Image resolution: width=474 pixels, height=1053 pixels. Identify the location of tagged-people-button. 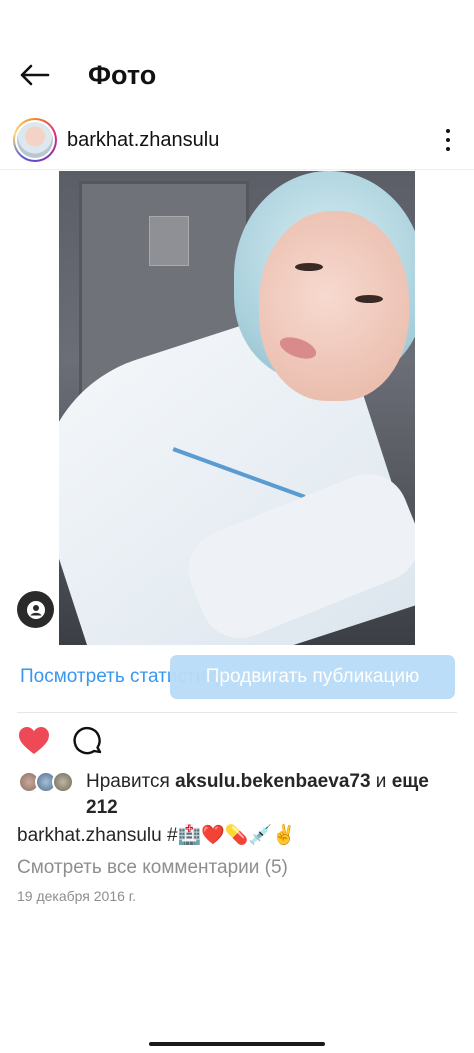
(35, 609).